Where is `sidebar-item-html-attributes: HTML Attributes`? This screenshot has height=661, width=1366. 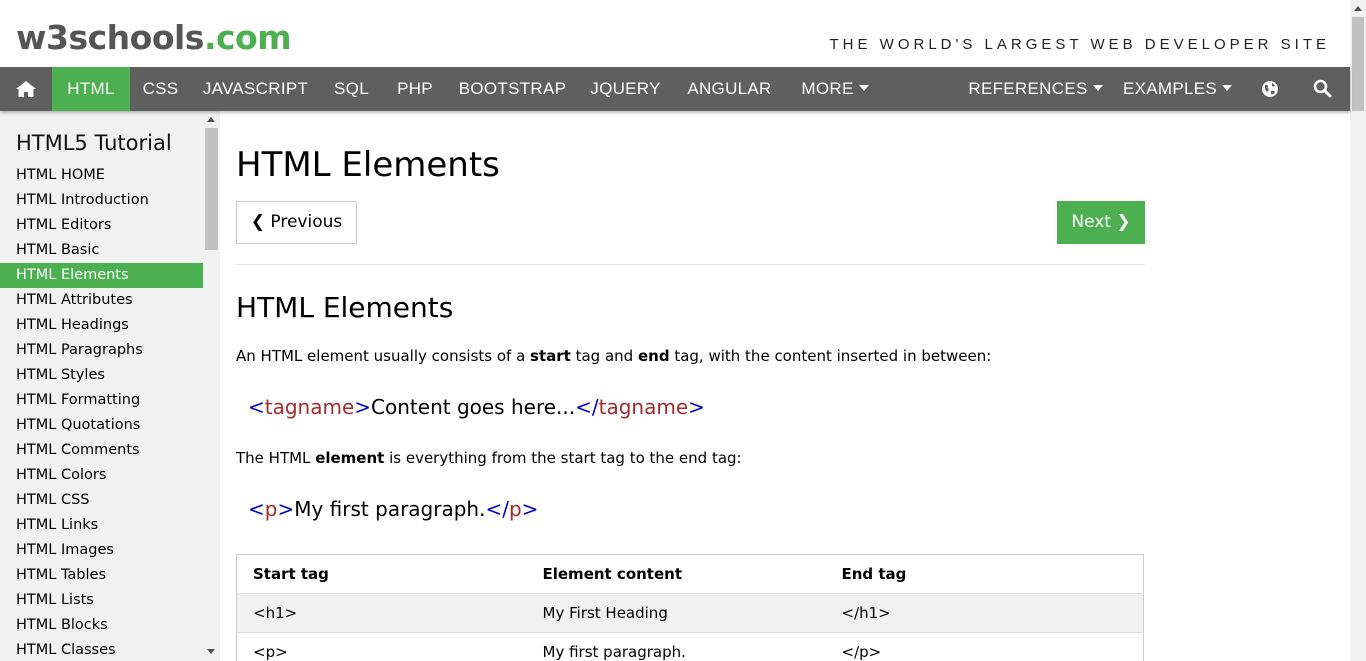
sidebar-item-html-attributes: HTML Attributes is located at coordinates (101, 300).